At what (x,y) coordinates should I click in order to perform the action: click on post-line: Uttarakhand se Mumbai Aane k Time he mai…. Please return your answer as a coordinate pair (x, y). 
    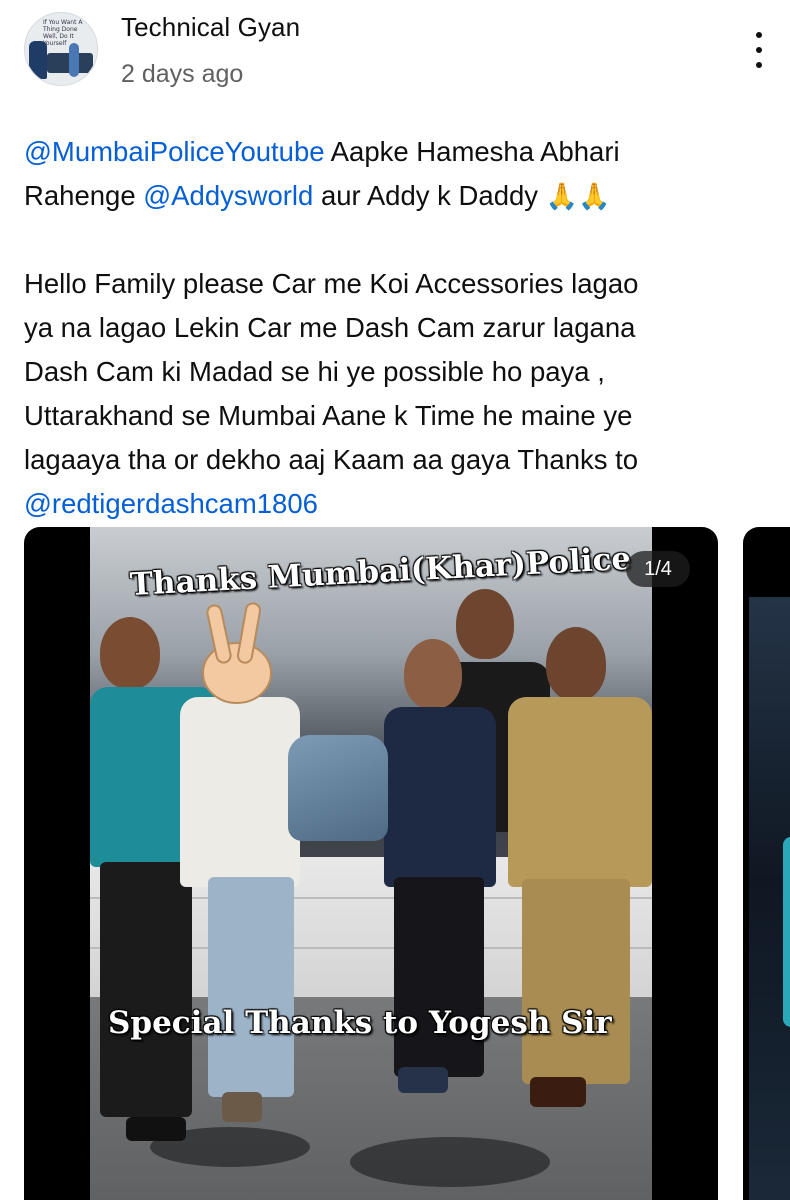
    Looking at the image, I should click on (328, 415).